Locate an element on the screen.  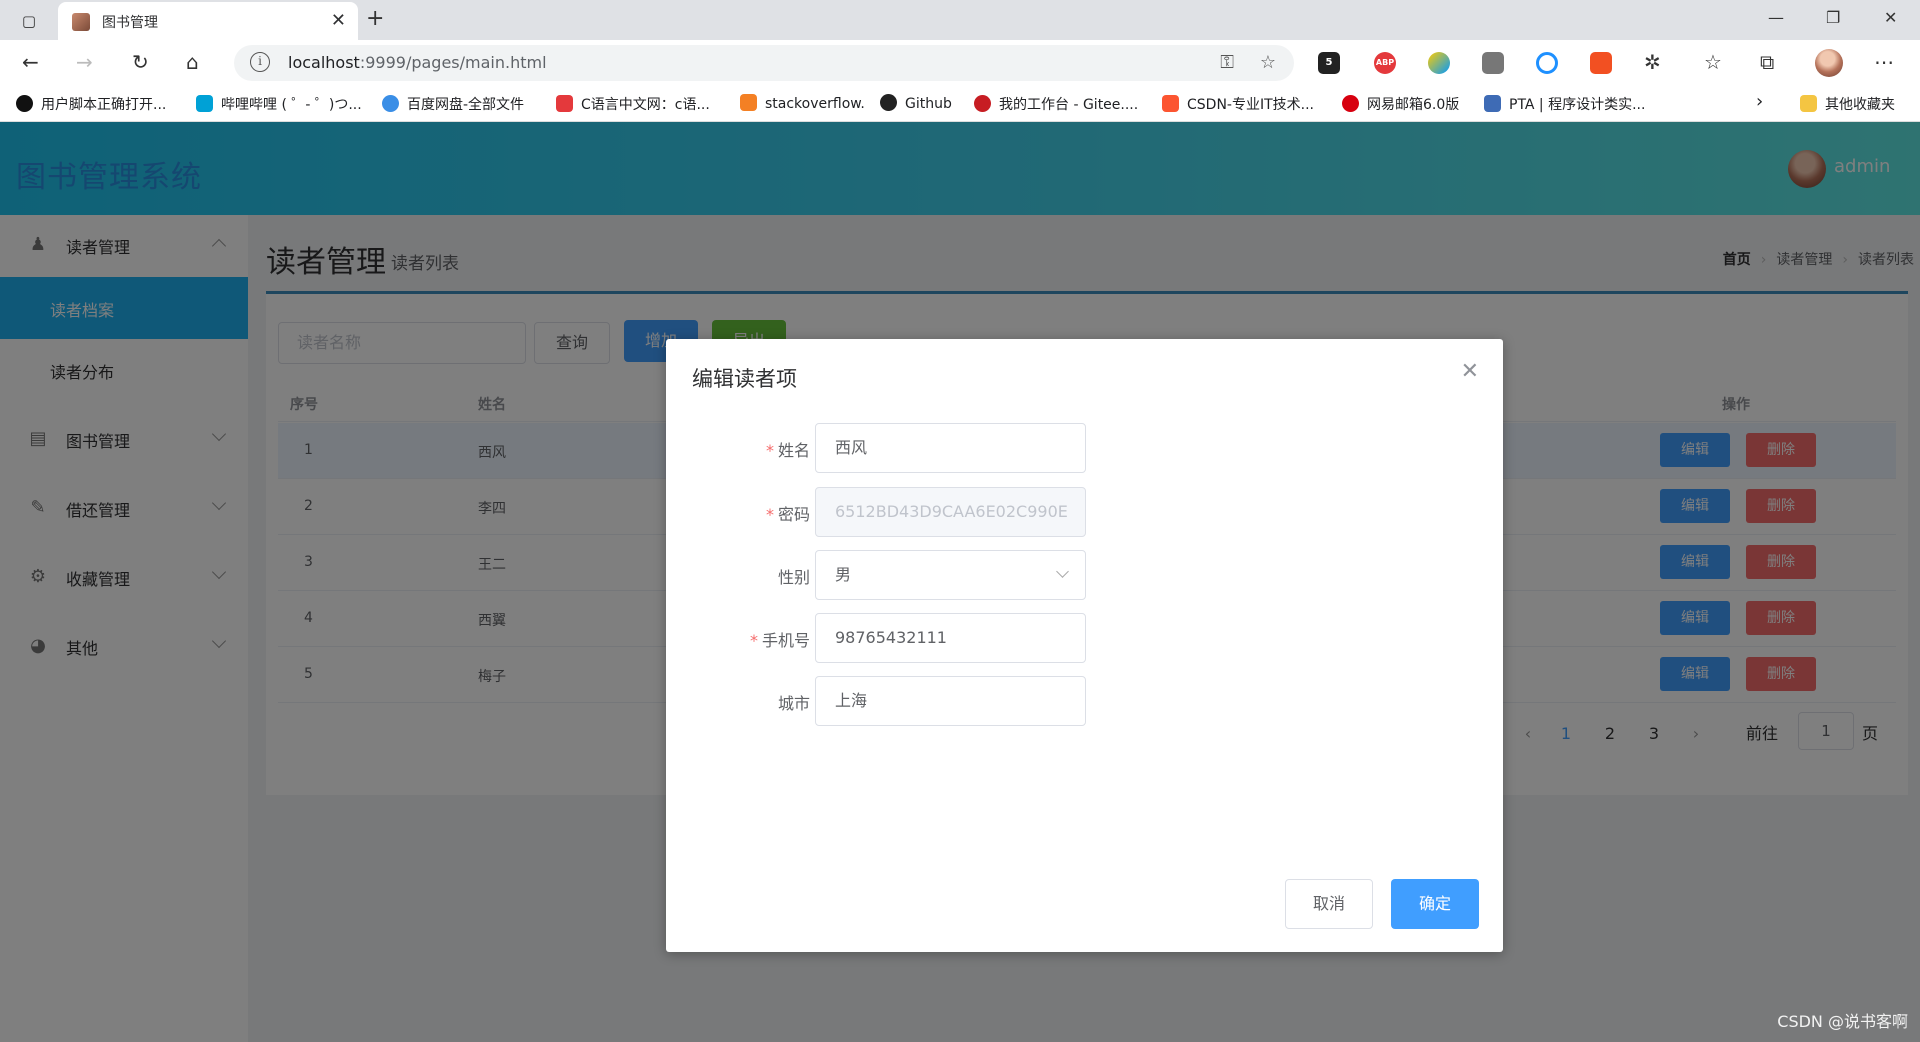
minimize-icon: — is located at coordinates (1776, 17).